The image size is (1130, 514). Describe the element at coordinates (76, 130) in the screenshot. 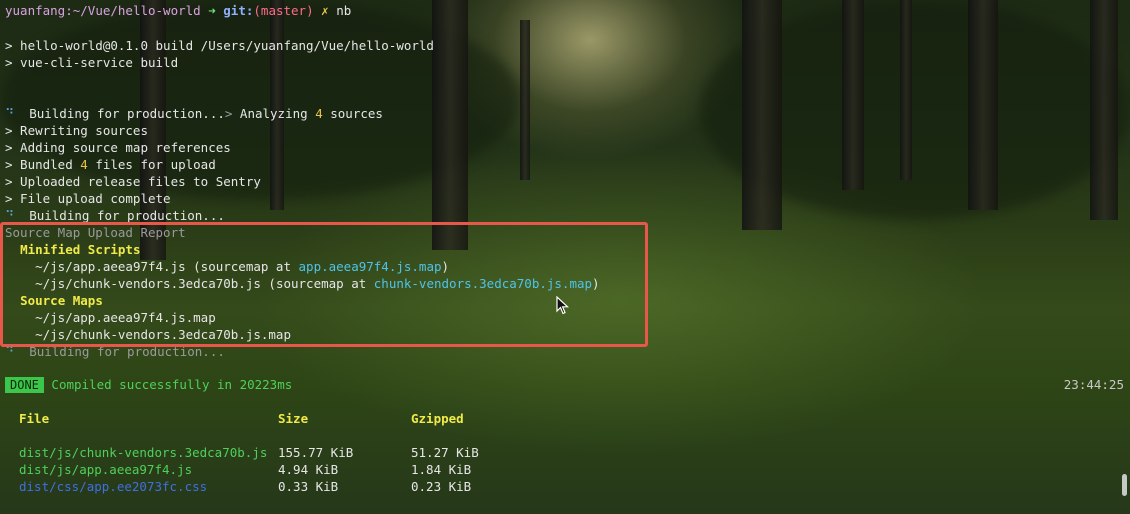

I see `step-line: > Rewriting sources` at that location.